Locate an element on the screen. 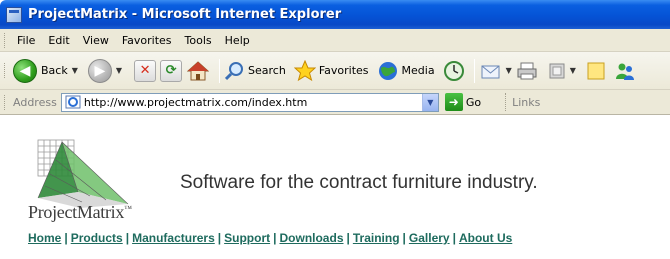  menu-view: View is located at coordinates (98, 40).